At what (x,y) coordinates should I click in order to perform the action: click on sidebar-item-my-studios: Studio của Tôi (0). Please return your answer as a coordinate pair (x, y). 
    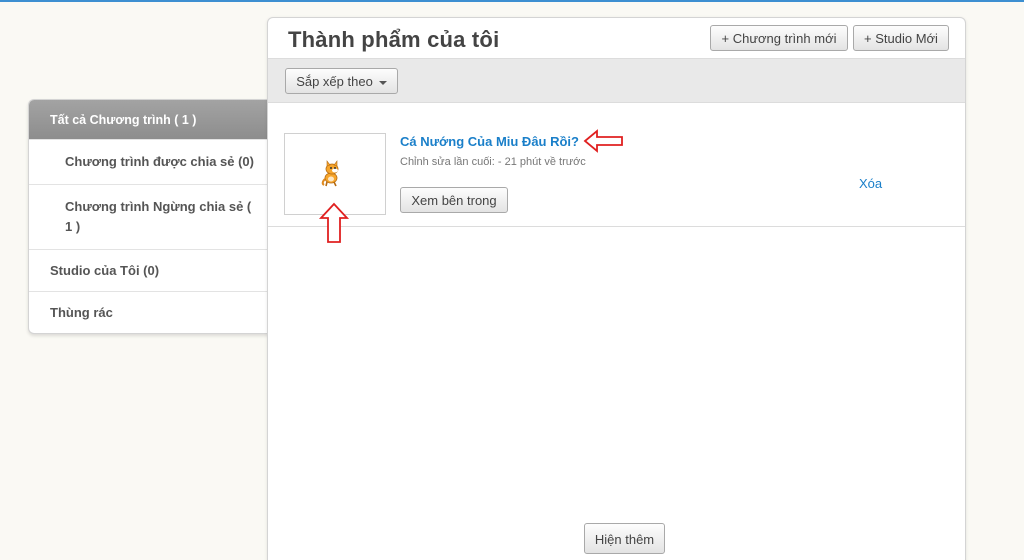
    Looking at the image, I should click on (149, 271).